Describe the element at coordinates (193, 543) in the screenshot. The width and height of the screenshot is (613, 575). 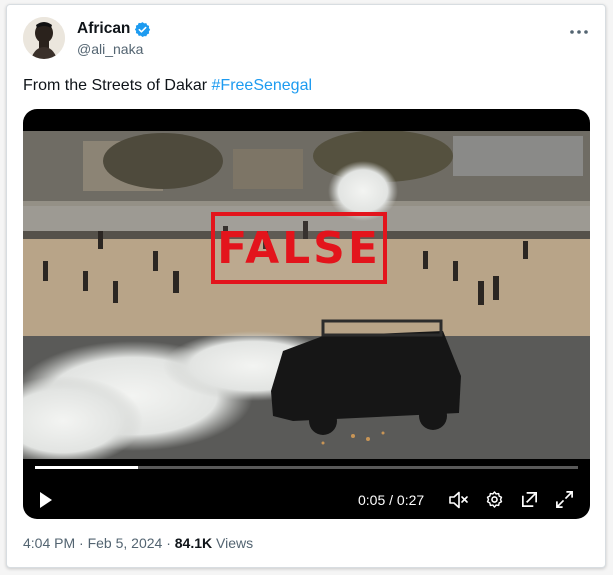
I see `views-count: 84.1K` at that location.